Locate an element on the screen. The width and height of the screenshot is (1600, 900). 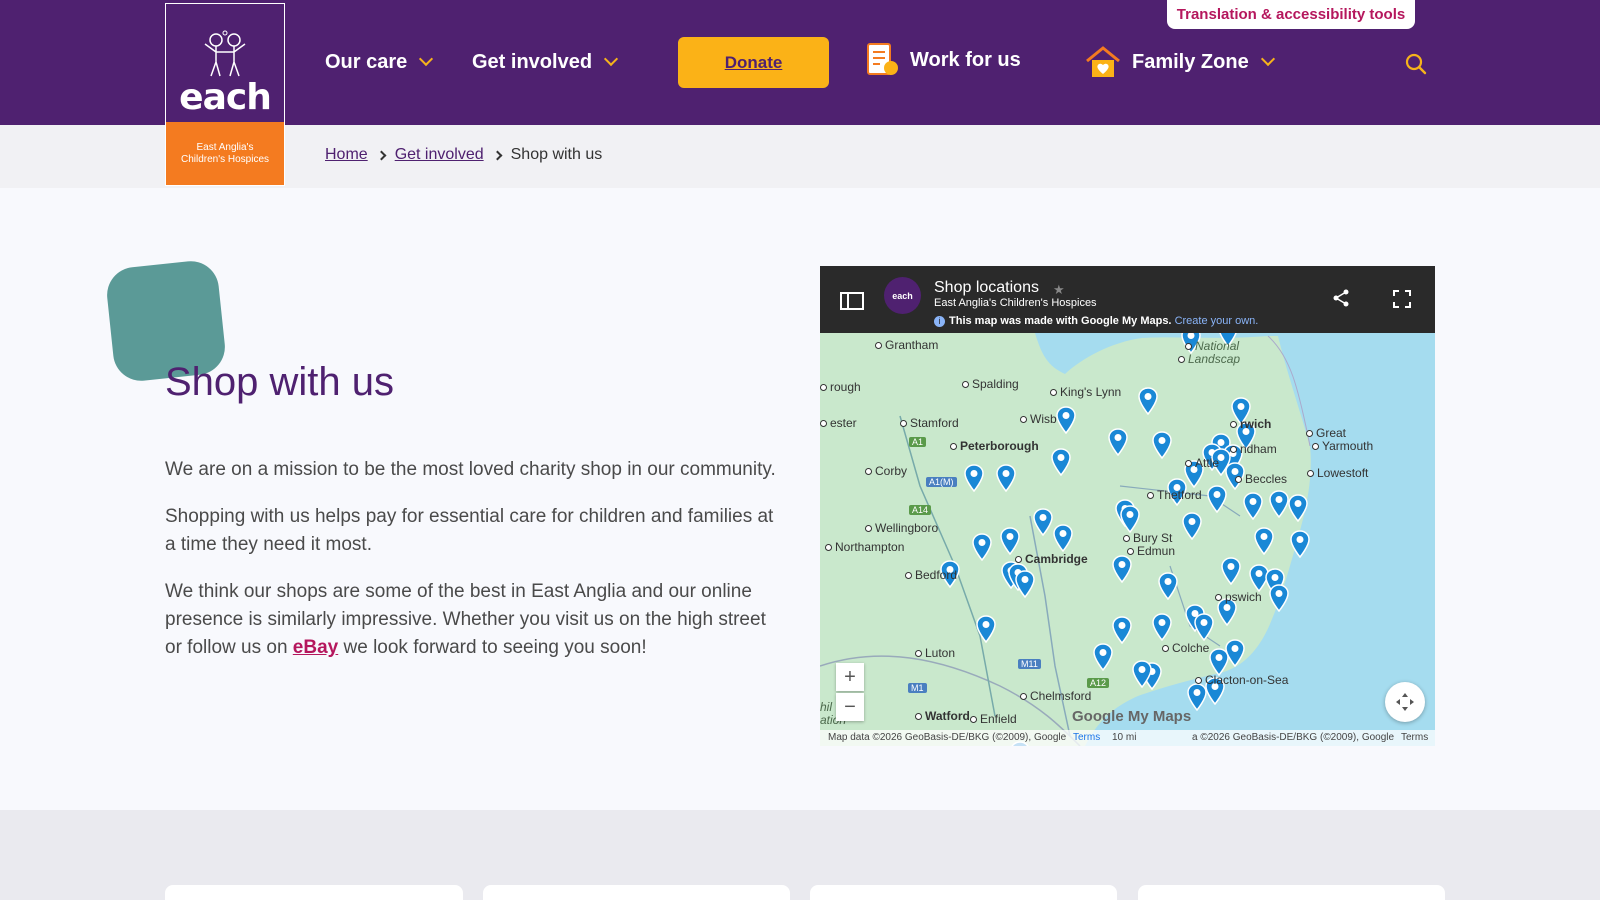
map-label-borough: rough is located at coordinates (840, 387).